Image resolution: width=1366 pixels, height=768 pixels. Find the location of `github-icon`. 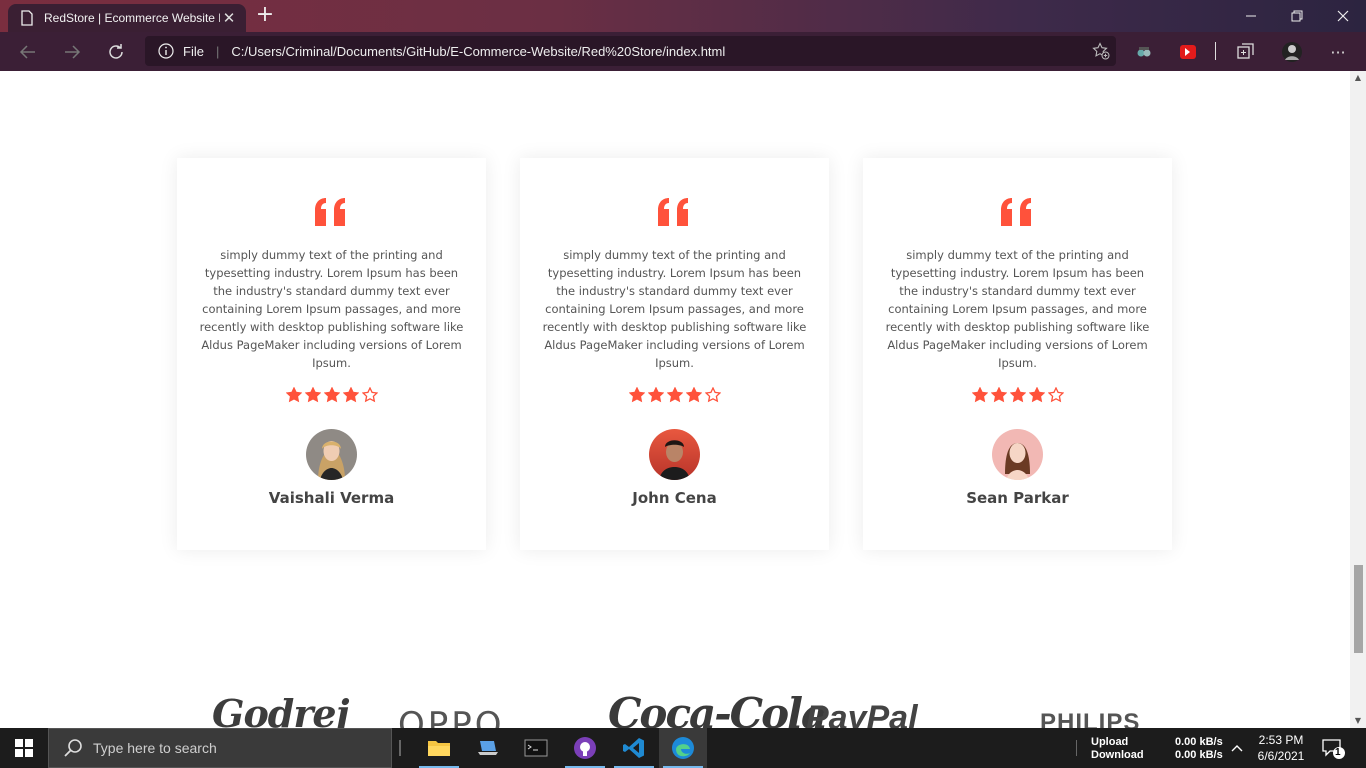

github-icon is located at coordinates (585, 748).